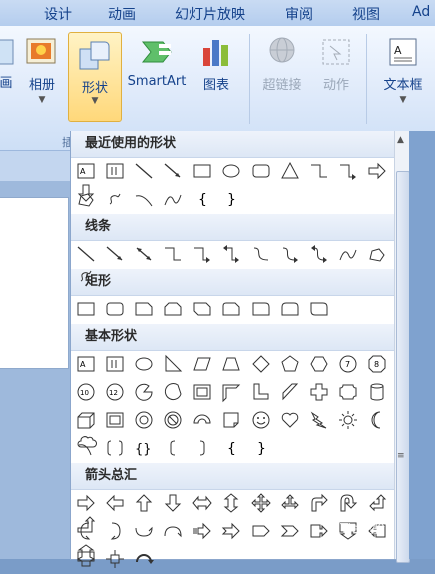 The image size is (435, 574). I want to click on curved-double-arrow-shape, so click(319, 254).